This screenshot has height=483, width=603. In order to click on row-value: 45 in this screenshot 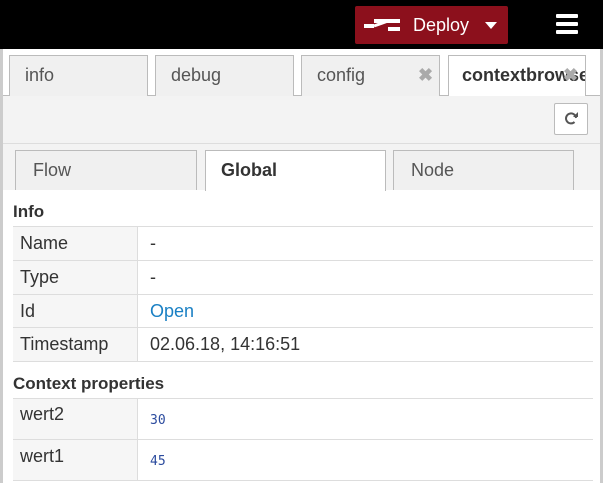, I will do `click(158, 461)`.